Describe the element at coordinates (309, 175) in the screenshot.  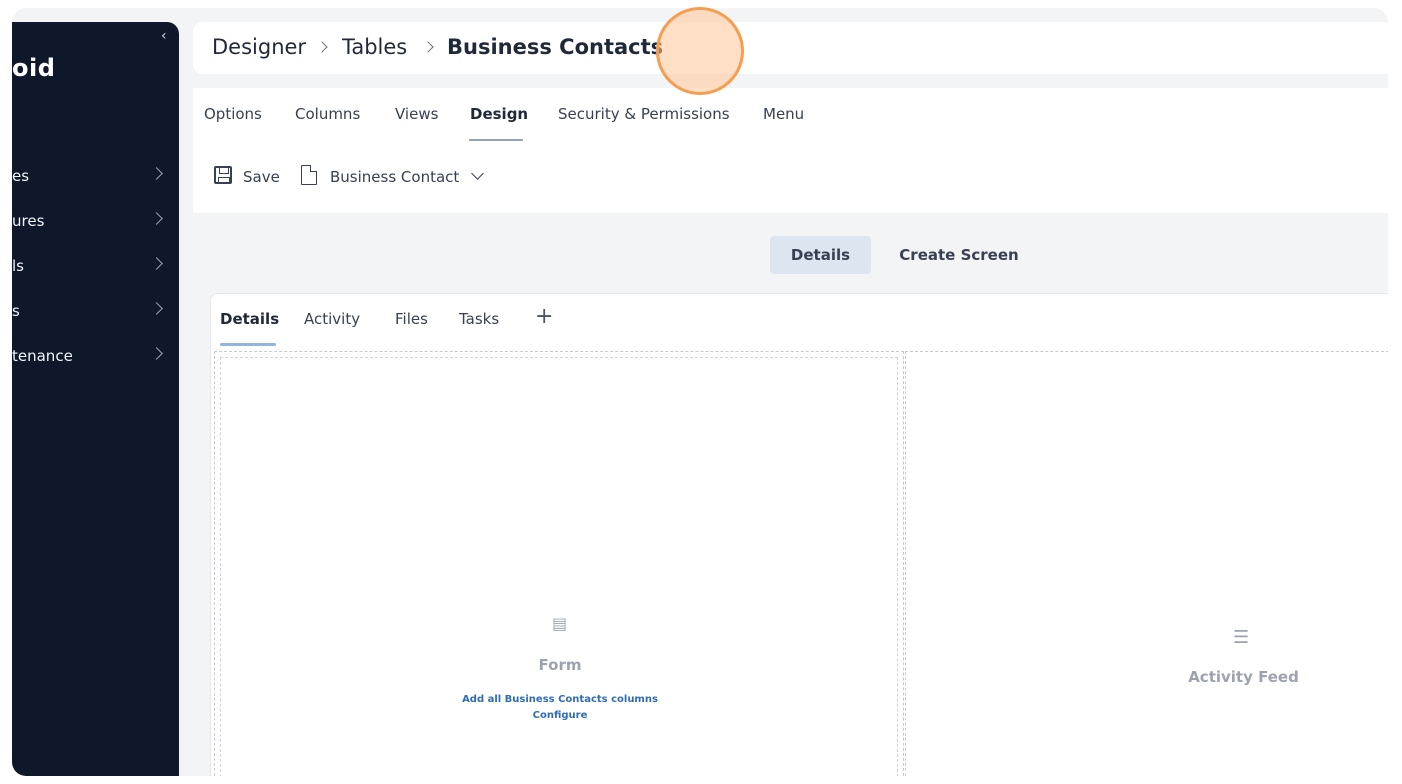
I see `document-icon` at that location.